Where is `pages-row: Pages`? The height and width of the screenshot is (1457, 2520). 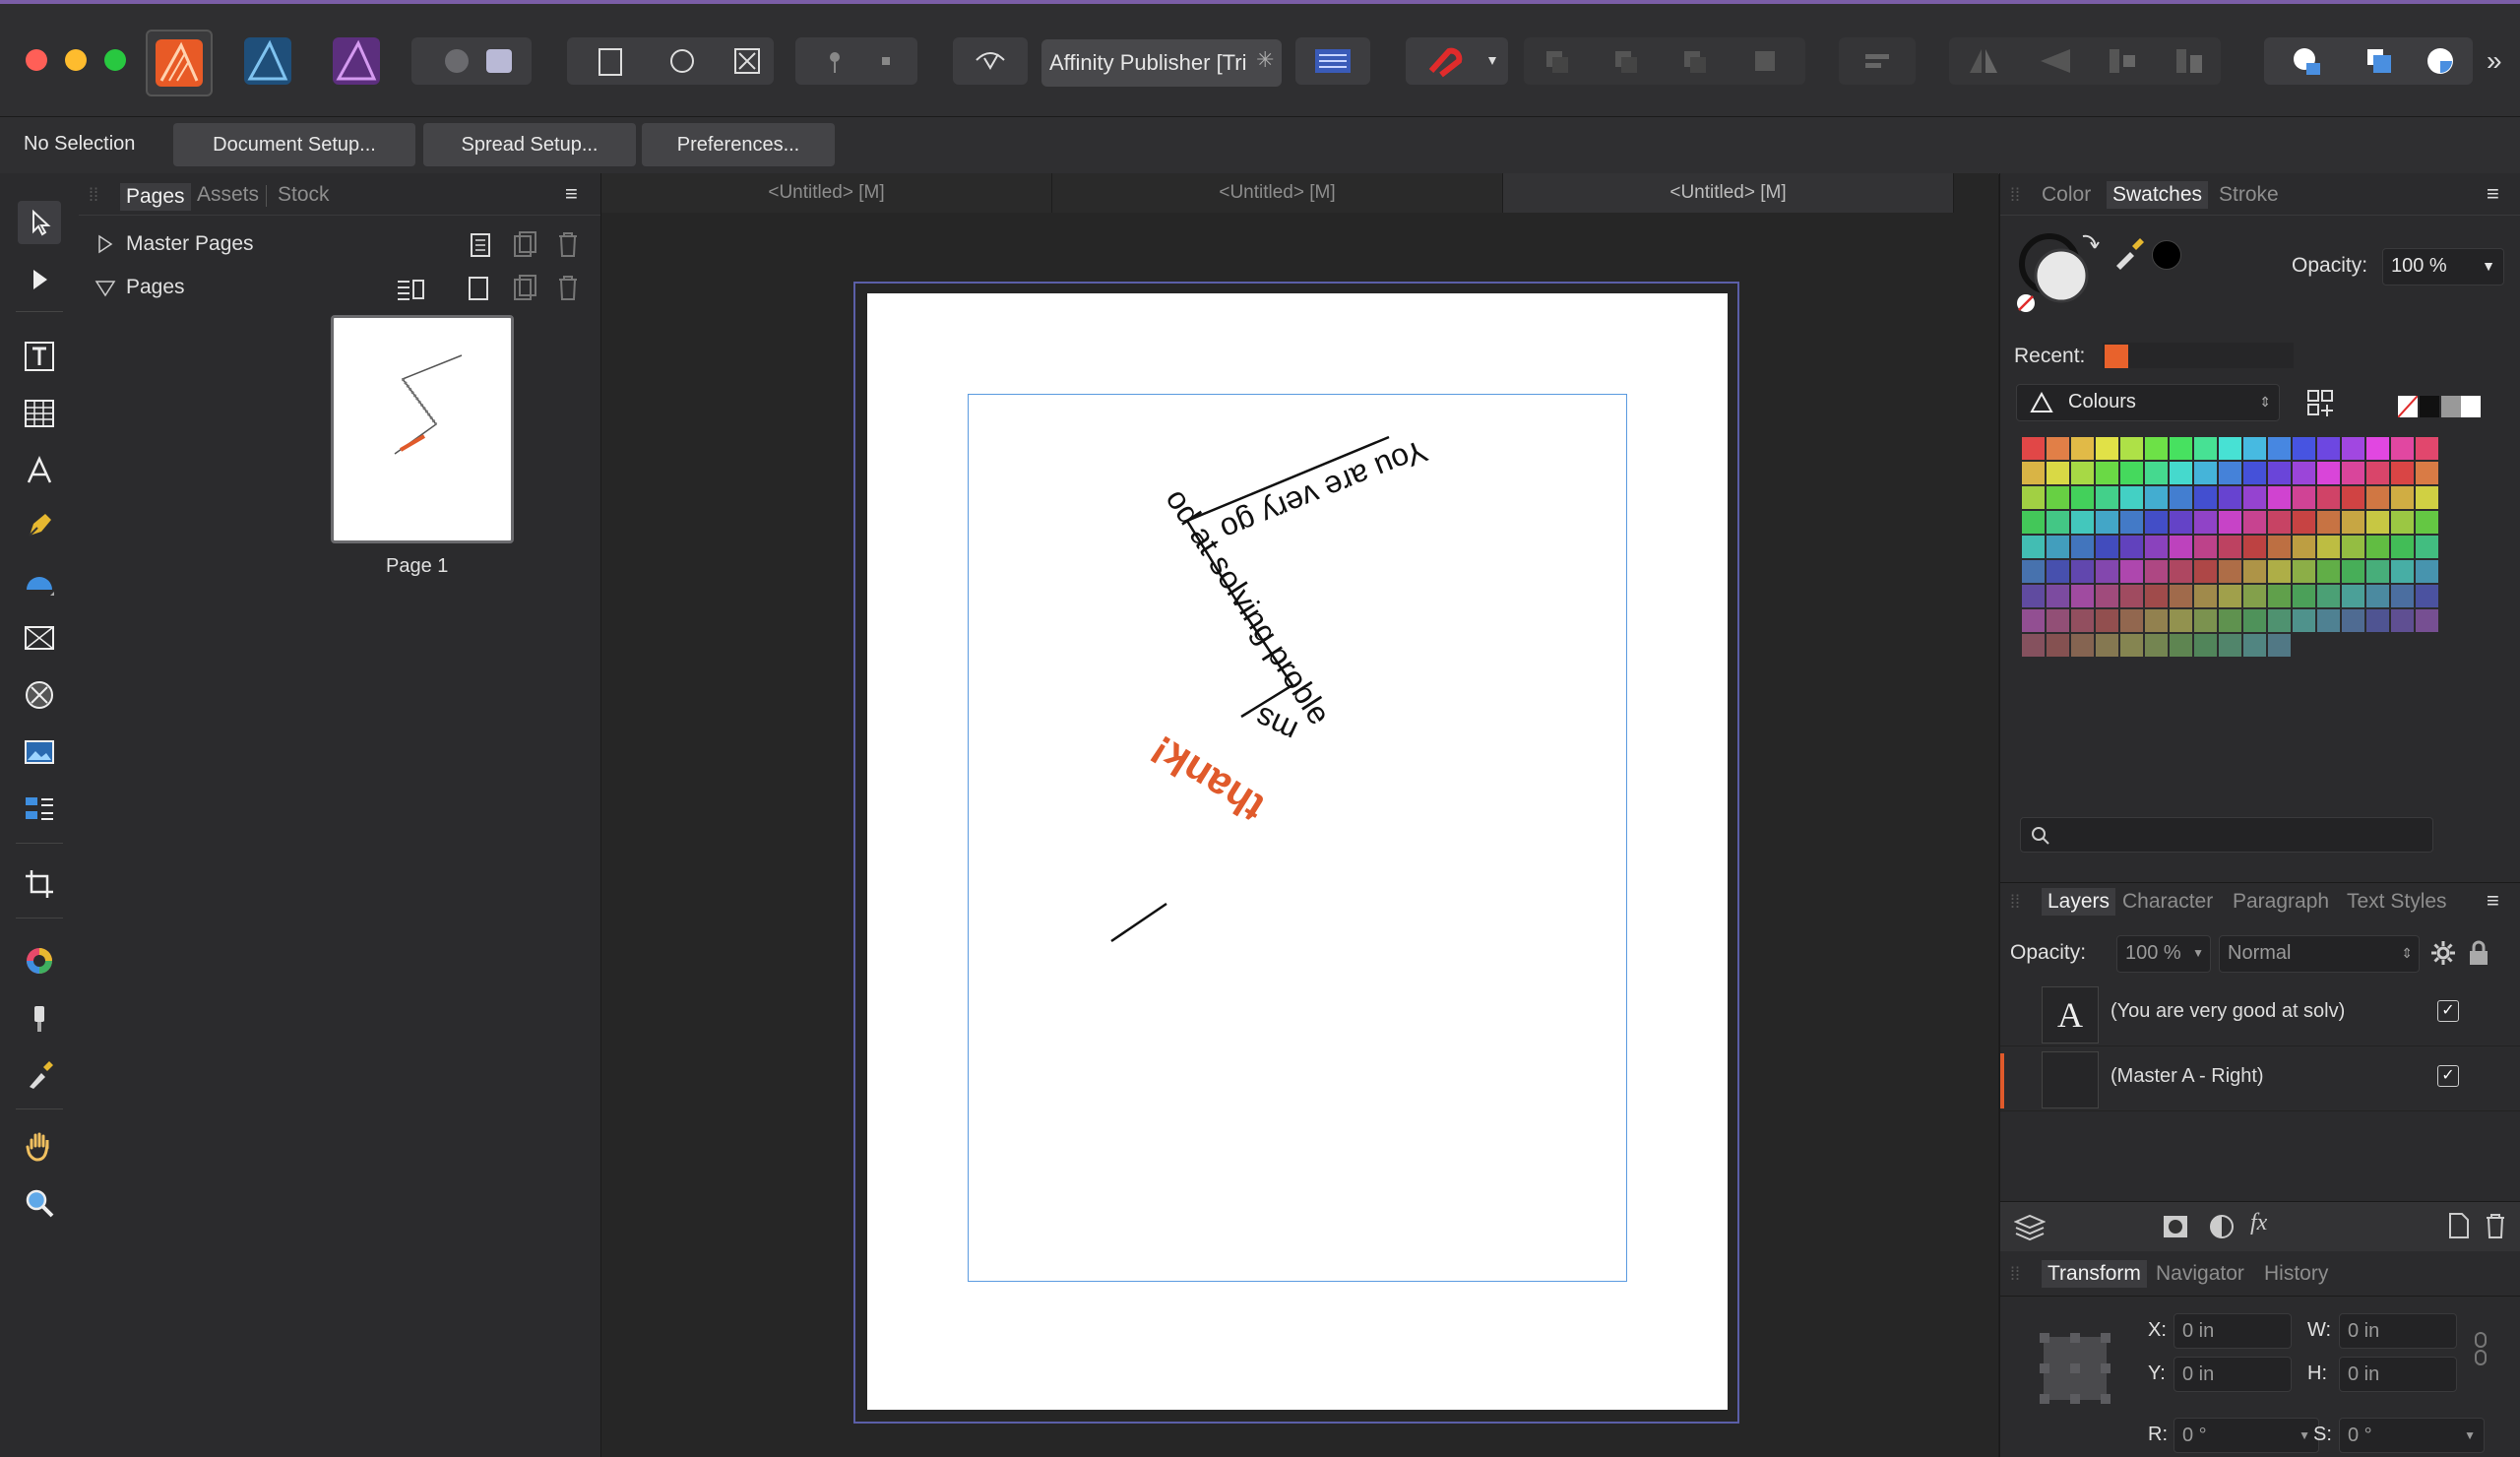 pages-row: Pages is located at coordinates (339, 287).